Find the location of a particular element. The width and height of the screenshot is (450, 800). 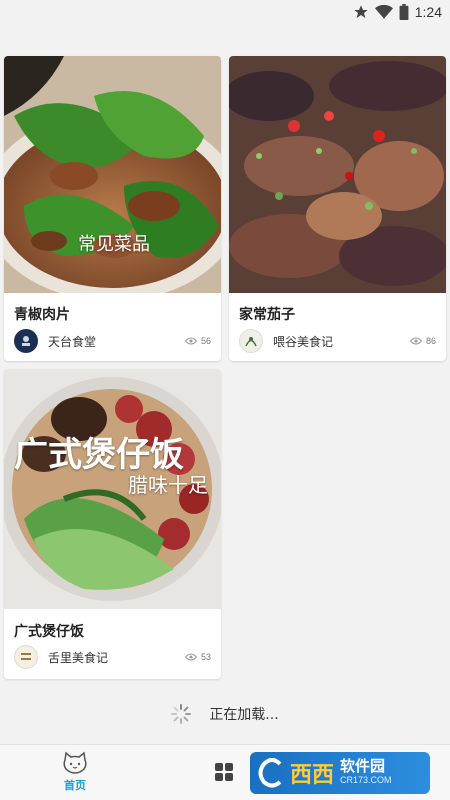

spinner-icon is located at coordinates (181, 714).